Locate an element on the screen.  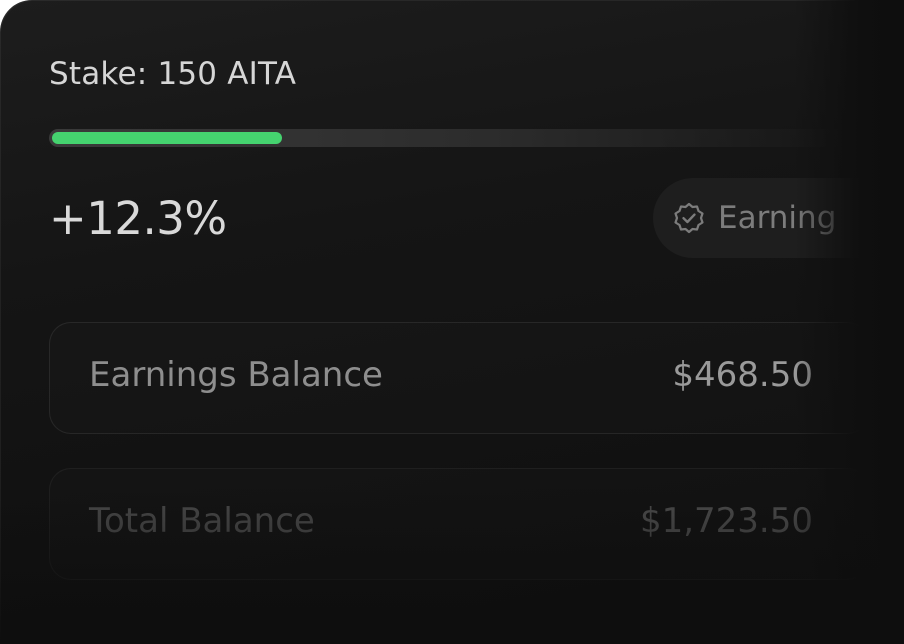
badge-check-icon is located at coordinates (689, 218).